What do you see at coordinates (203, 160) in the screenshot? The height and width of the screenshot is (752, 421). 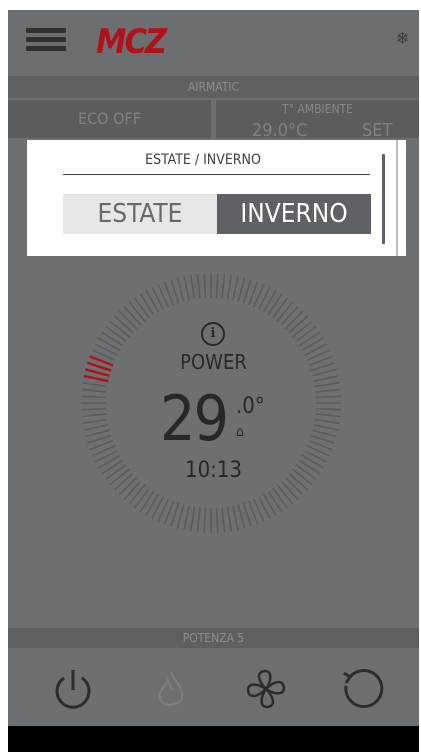 I see `dialog-title: ESTATE / INVERNO` at bounding box center [203, 160].